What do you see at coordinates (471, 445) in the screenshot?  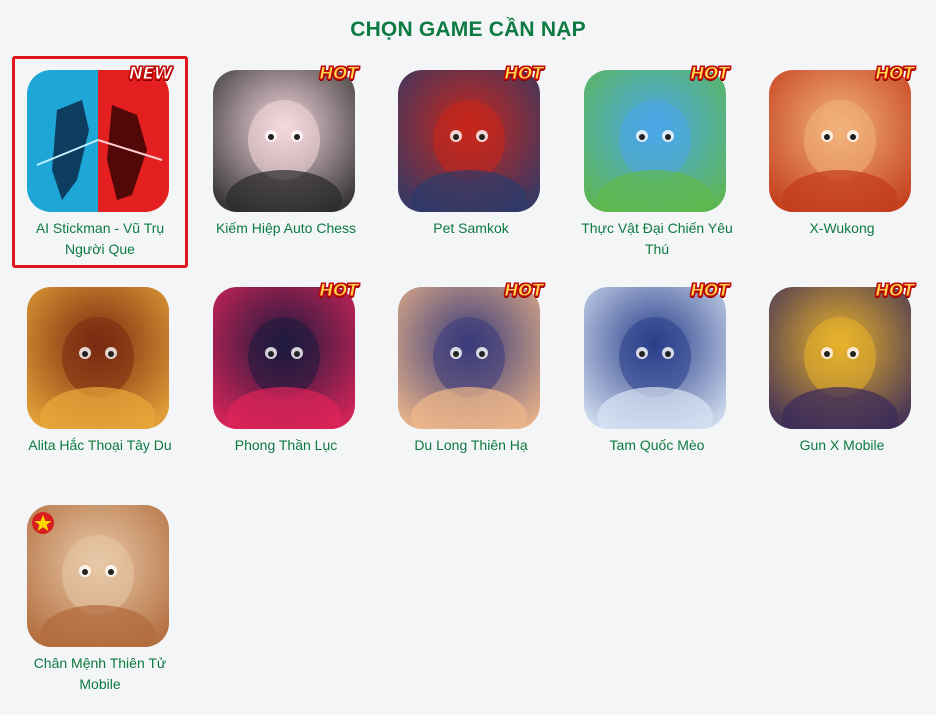 I see `game-name: Du Long Thiên Hạ` at bounding box center [471, 445].